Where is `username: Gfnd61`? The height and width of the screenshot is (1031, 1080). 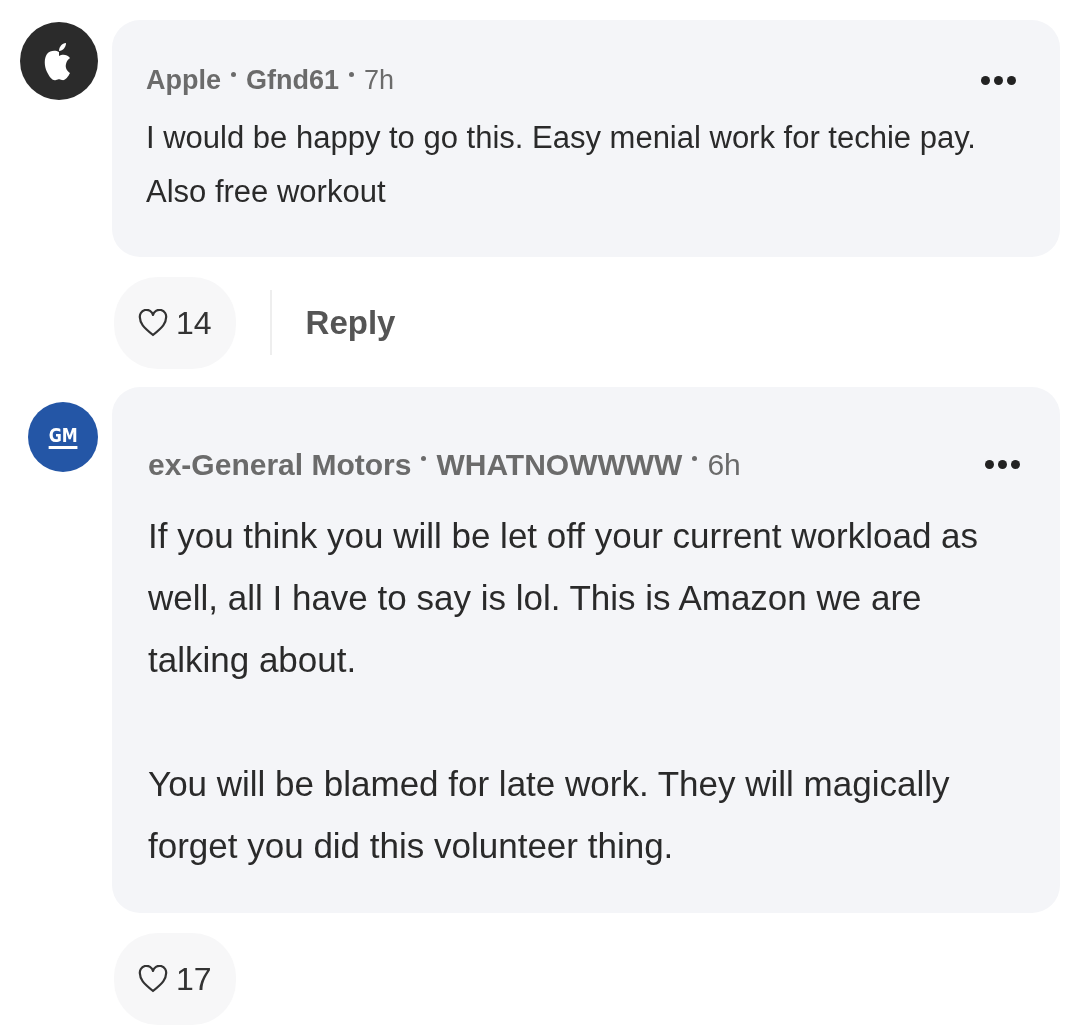
username: Gfnd61 is located at coordinates (293, 80).